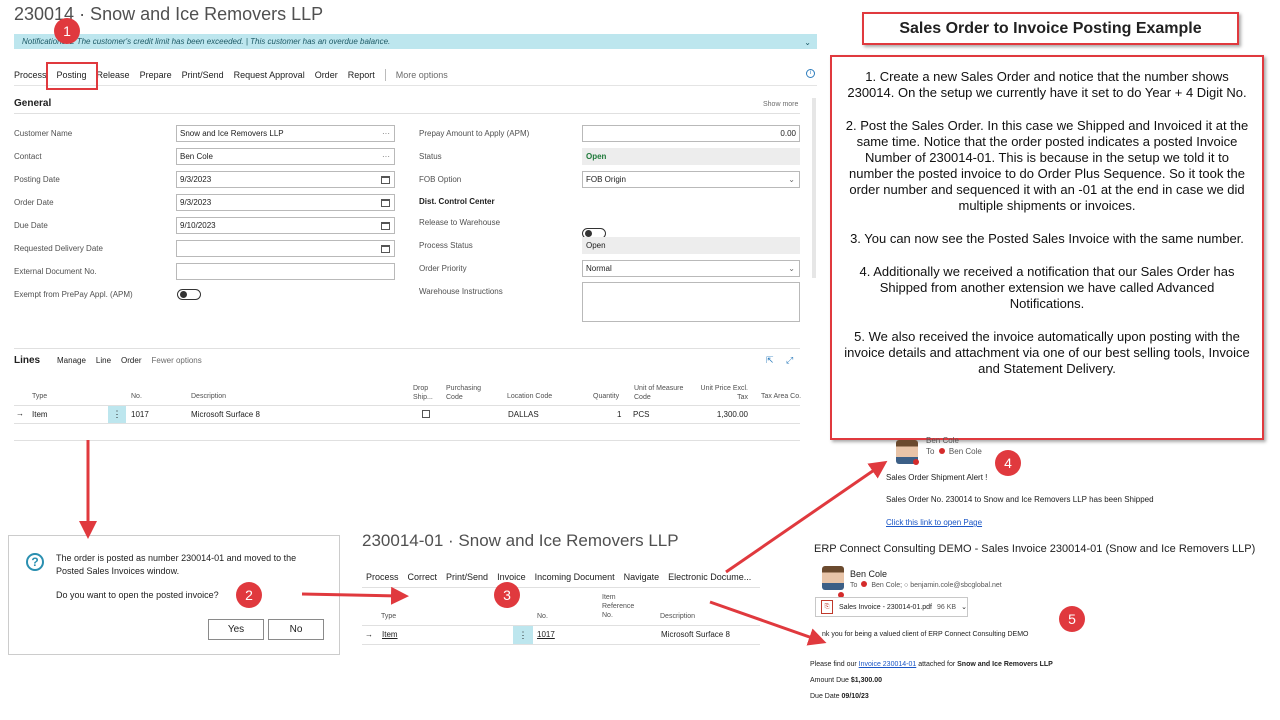 The height and width of the screenshot is (720, 1280). Describe the element at coordinates (806, 517) in the screenshot. I see `arrow-3-to-email1` at that location.